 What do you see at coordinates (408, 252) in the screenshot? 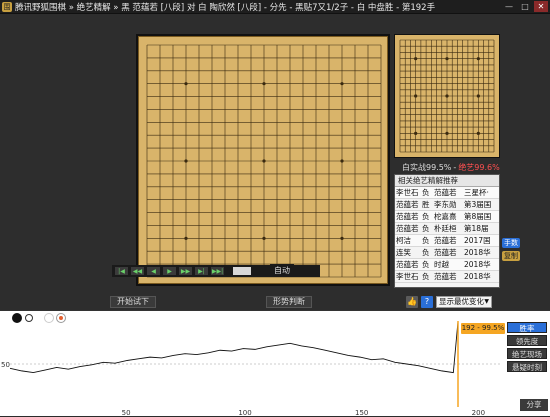
I see `kifu-cell-player: 连笑` at bounding box center [408, 252].